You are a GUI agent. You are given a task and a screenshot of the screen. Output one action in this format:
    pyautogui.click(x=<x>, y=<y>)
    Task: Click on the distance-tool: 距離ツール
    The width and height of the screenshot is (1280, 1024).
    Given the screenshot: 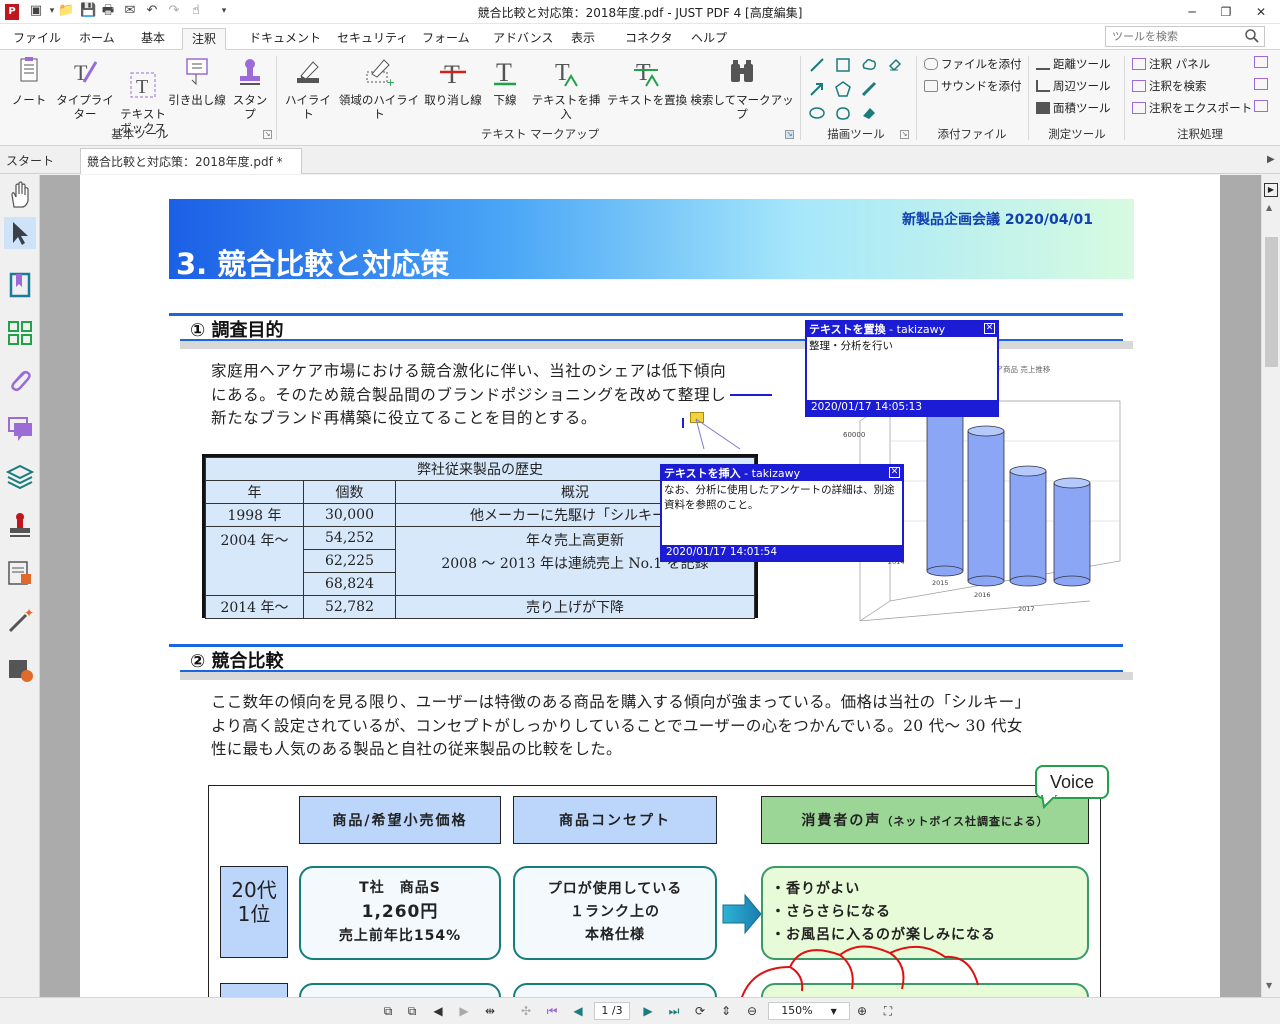 What is the action you would take?
    pyautogui.click(x=1073, y=64)
    